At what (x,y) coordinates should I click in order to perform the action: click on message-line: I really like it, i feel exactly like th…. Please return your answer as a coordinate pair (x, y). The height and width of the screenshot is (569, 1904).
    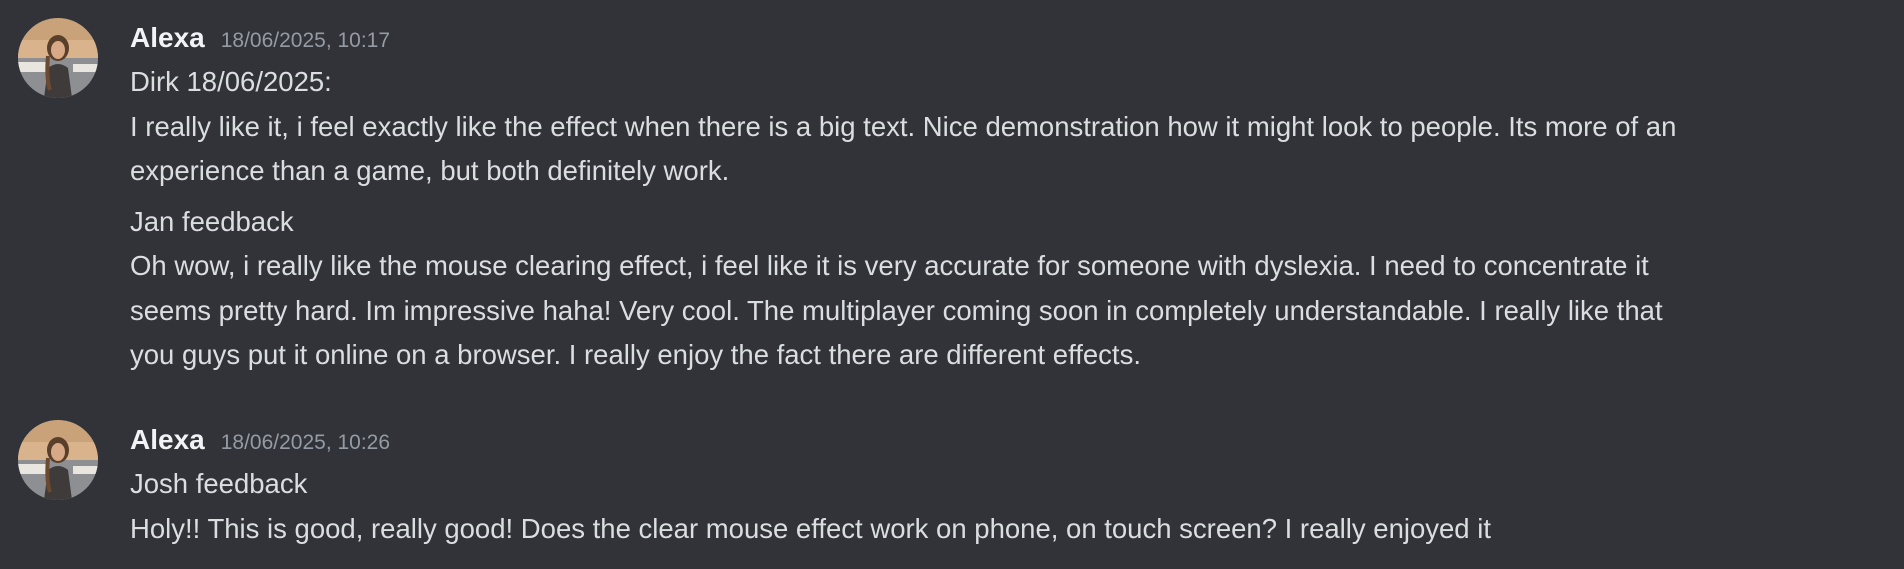
    Looking at the image, I should click on (903, 126).